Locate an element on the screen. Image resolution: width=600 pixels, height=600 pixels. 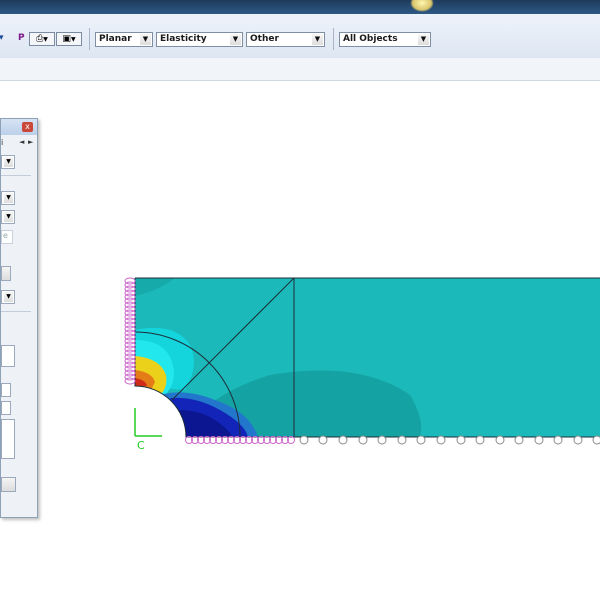
left-boundary-markers is located at coordinates (130, 331).